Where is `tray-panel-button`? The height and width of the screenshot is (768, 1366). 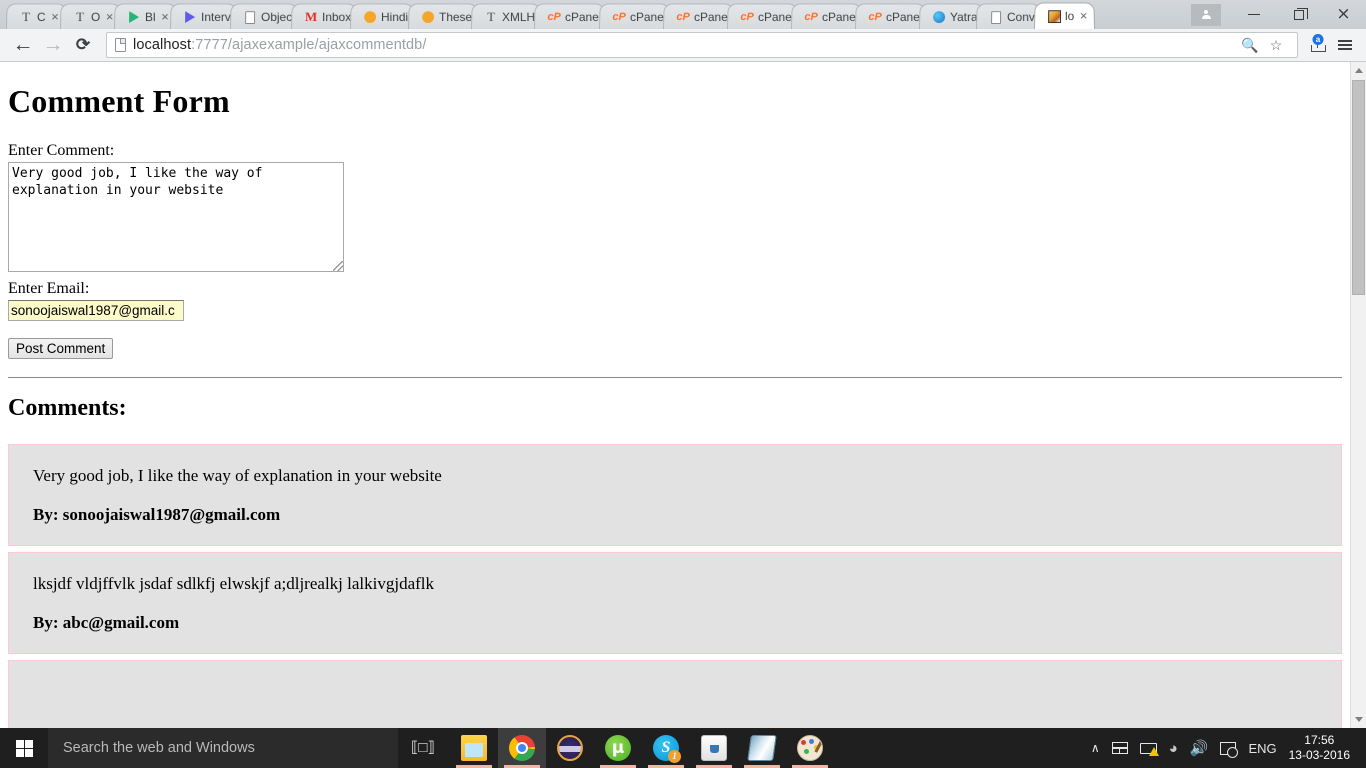 tray-panel-button is located at coordinates (1120, 748).